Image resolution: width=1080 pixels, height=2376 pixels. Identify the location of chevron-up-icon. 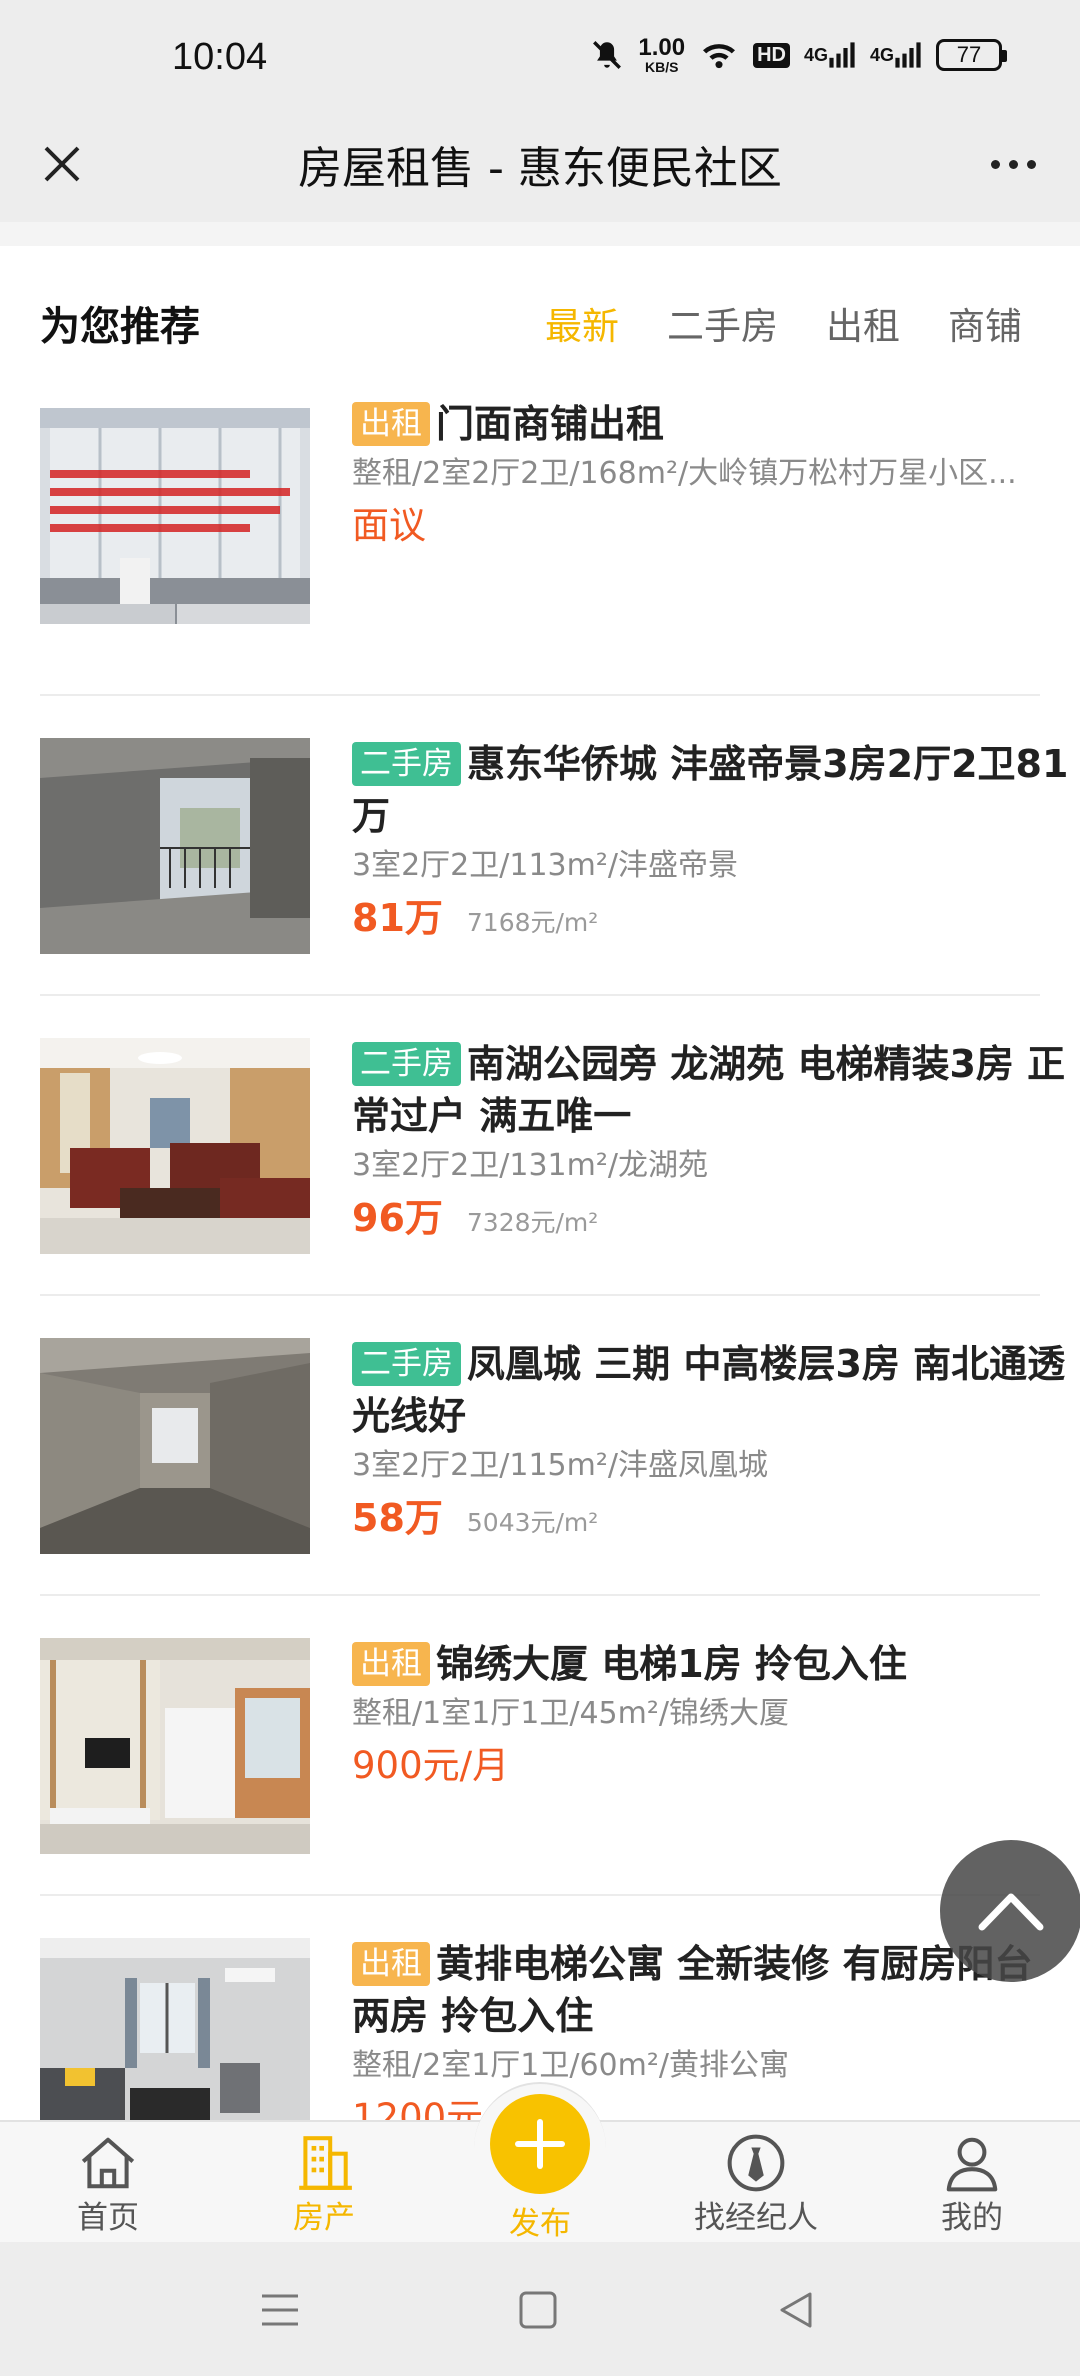
(1011, 1912).